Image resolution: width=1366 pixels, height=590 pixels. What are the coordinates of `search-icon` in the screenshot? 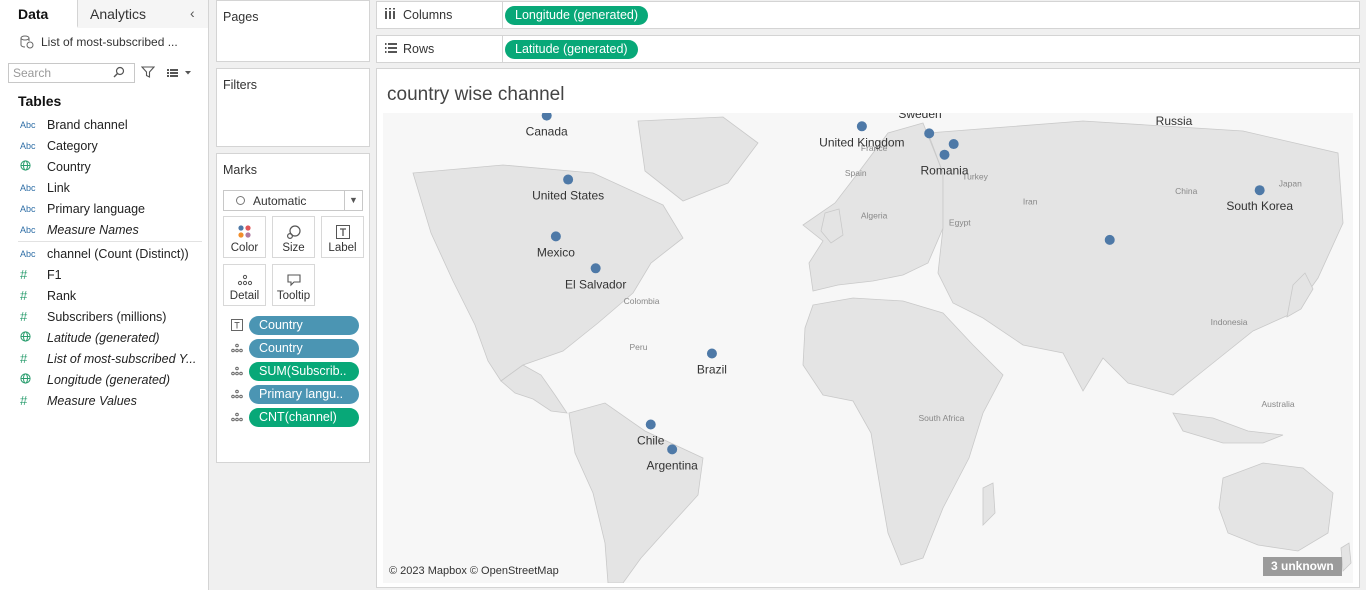 It's located at (119, 73).